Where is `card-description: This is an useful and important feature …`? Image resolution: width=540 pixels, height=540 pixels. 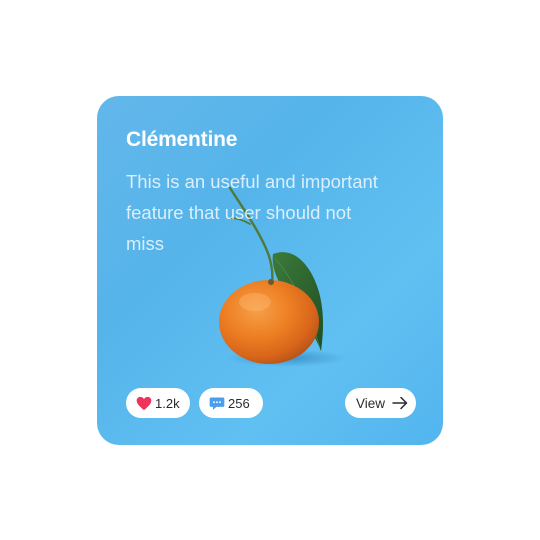
card-description: This is an useful and important feature … is located at coordinates (252, 212).